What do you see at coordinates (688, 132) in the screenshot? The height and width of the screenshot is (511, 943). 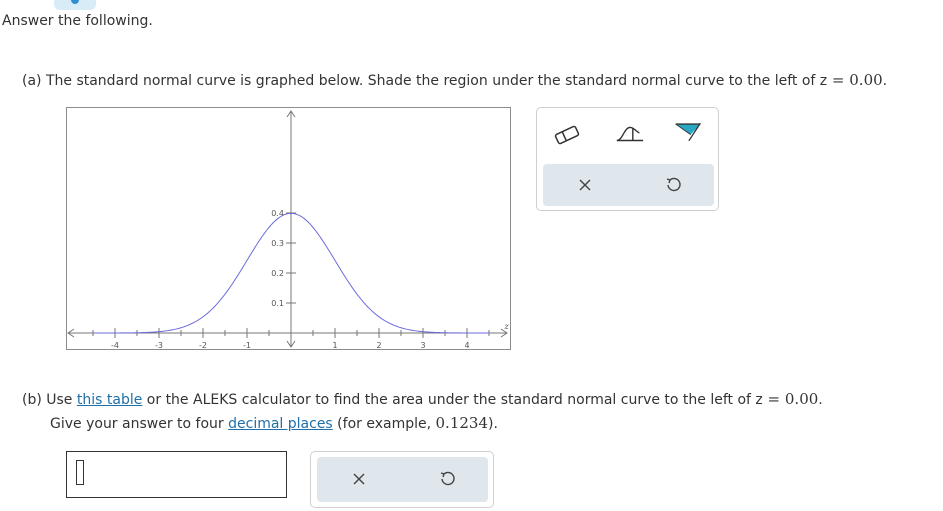 I see `shade-region-icon` at bounding box center [688, 132].